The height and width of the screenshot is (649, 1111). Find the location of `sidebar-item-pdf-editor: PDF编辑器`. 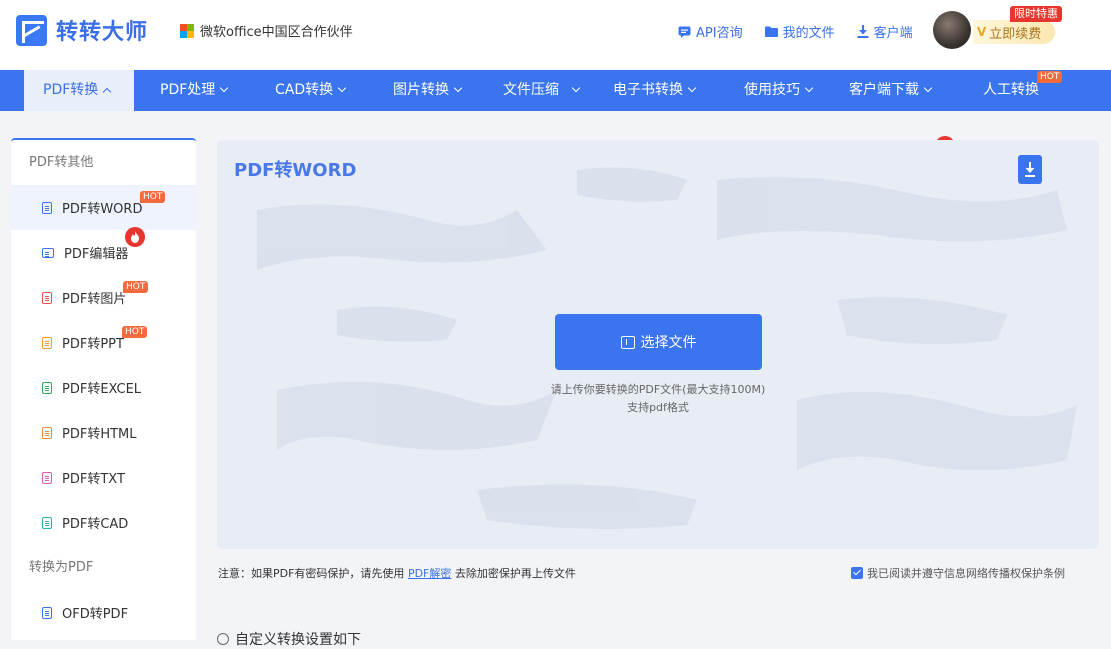

sidebar-item-pdf-editor: PDF编辑器 is located at coordinates (103, 251).